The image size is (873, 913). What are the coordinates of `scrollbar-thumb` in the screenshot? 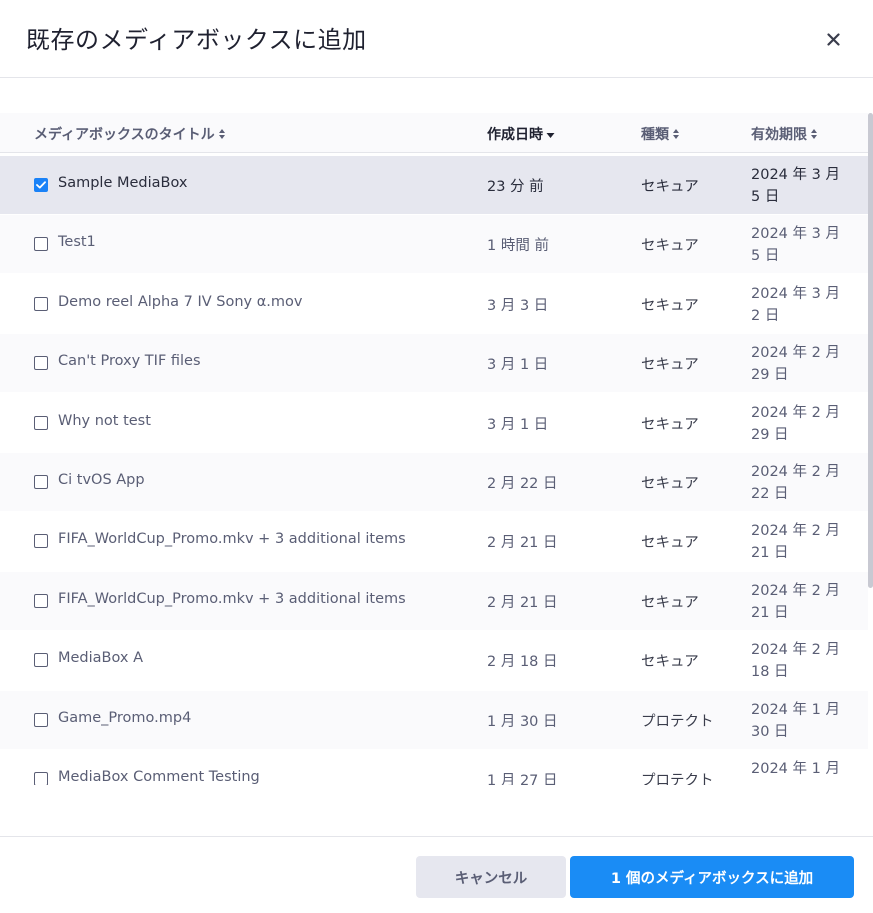 It's located at (870, 350).